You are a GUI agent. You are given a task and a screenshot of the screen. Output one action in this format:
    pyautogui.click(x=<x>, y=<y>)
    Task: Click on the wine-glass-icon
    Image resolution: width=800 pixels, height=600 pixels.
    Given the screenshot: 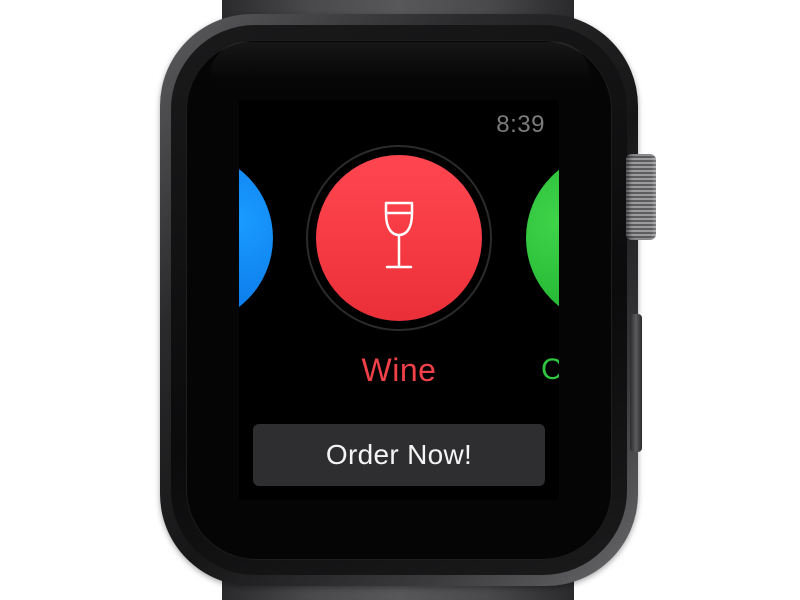 What is the action you would take?
    pyautogui.click(x=399, y=235)
    